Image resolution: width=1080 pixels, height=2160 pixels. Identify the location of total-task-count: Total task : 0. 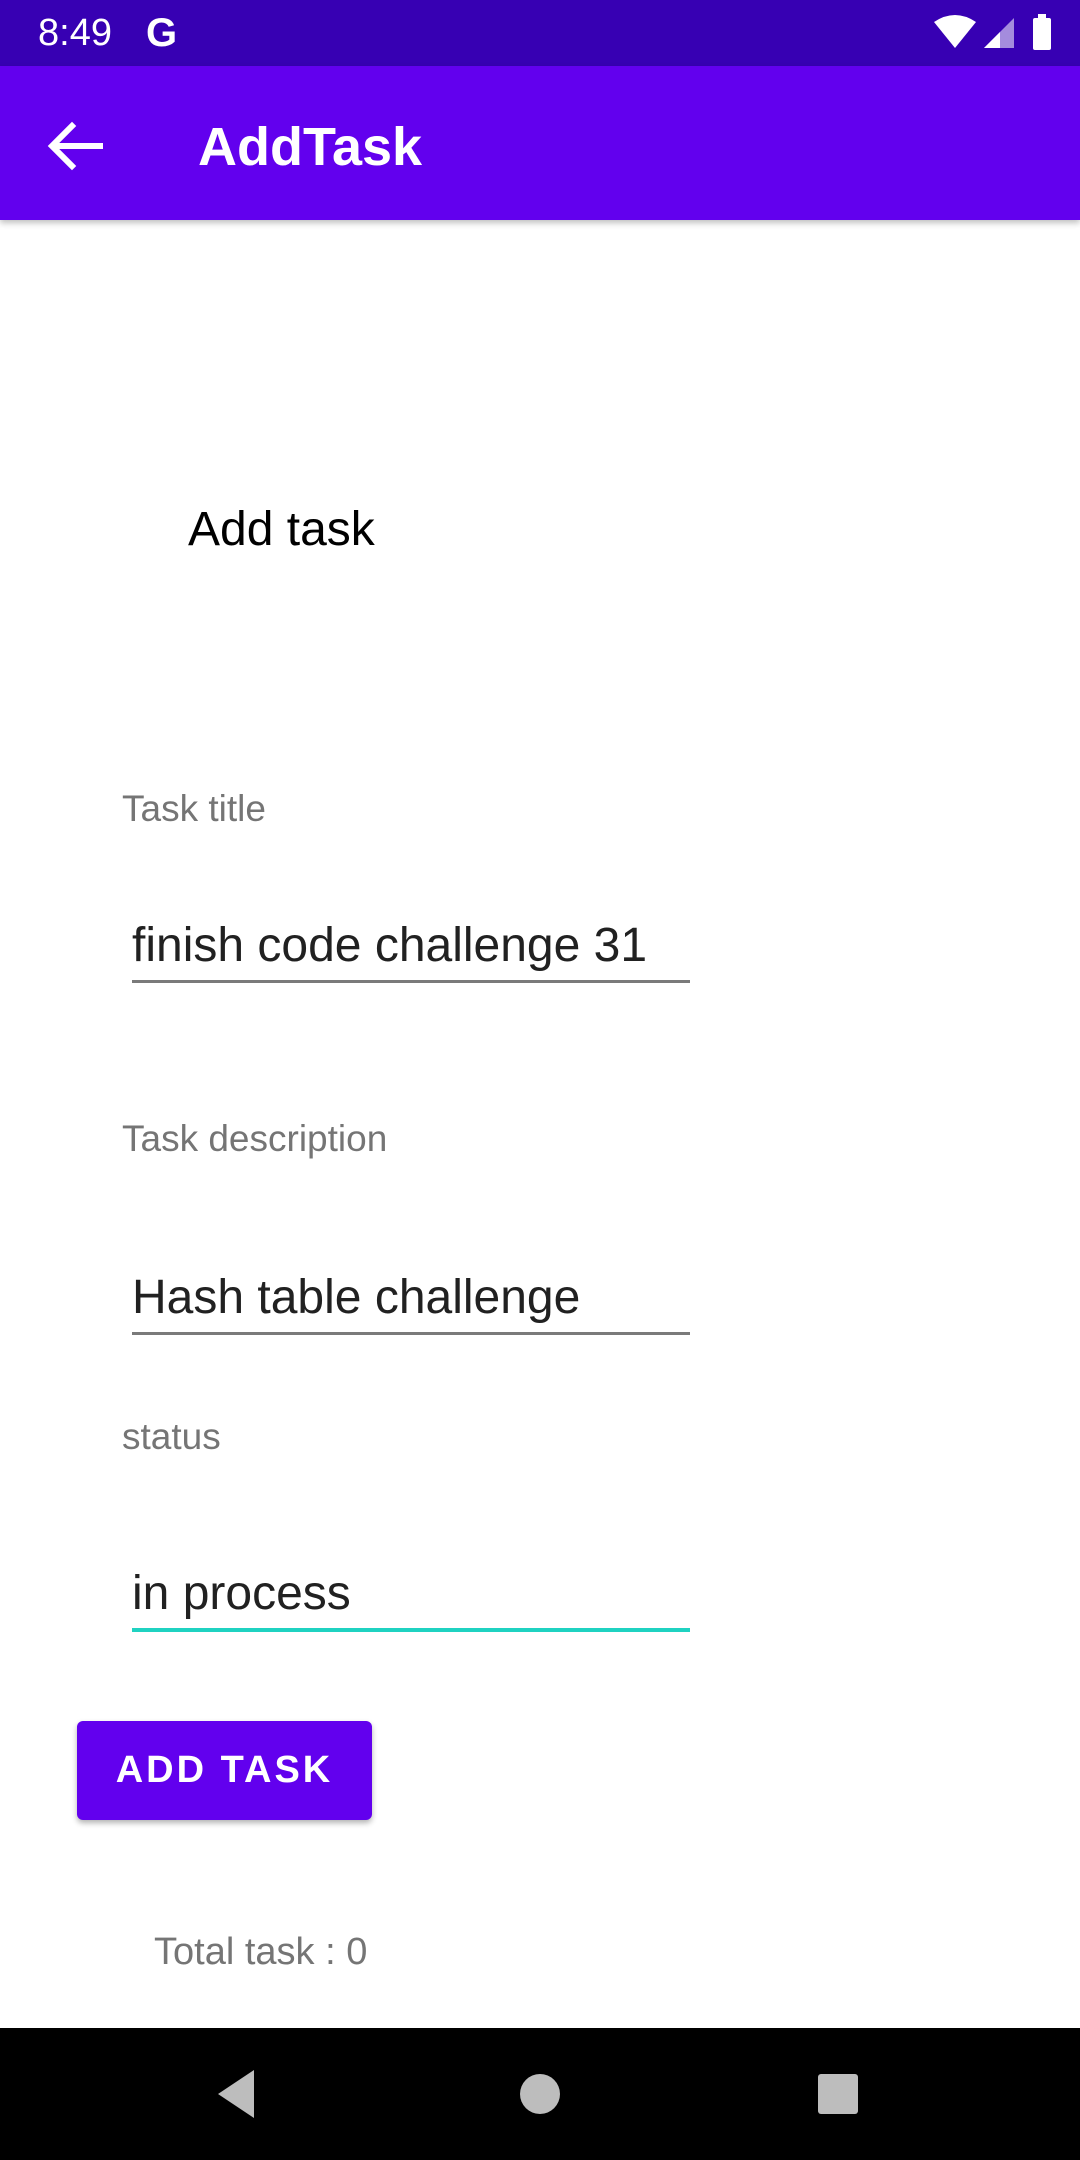
(261, 1952).